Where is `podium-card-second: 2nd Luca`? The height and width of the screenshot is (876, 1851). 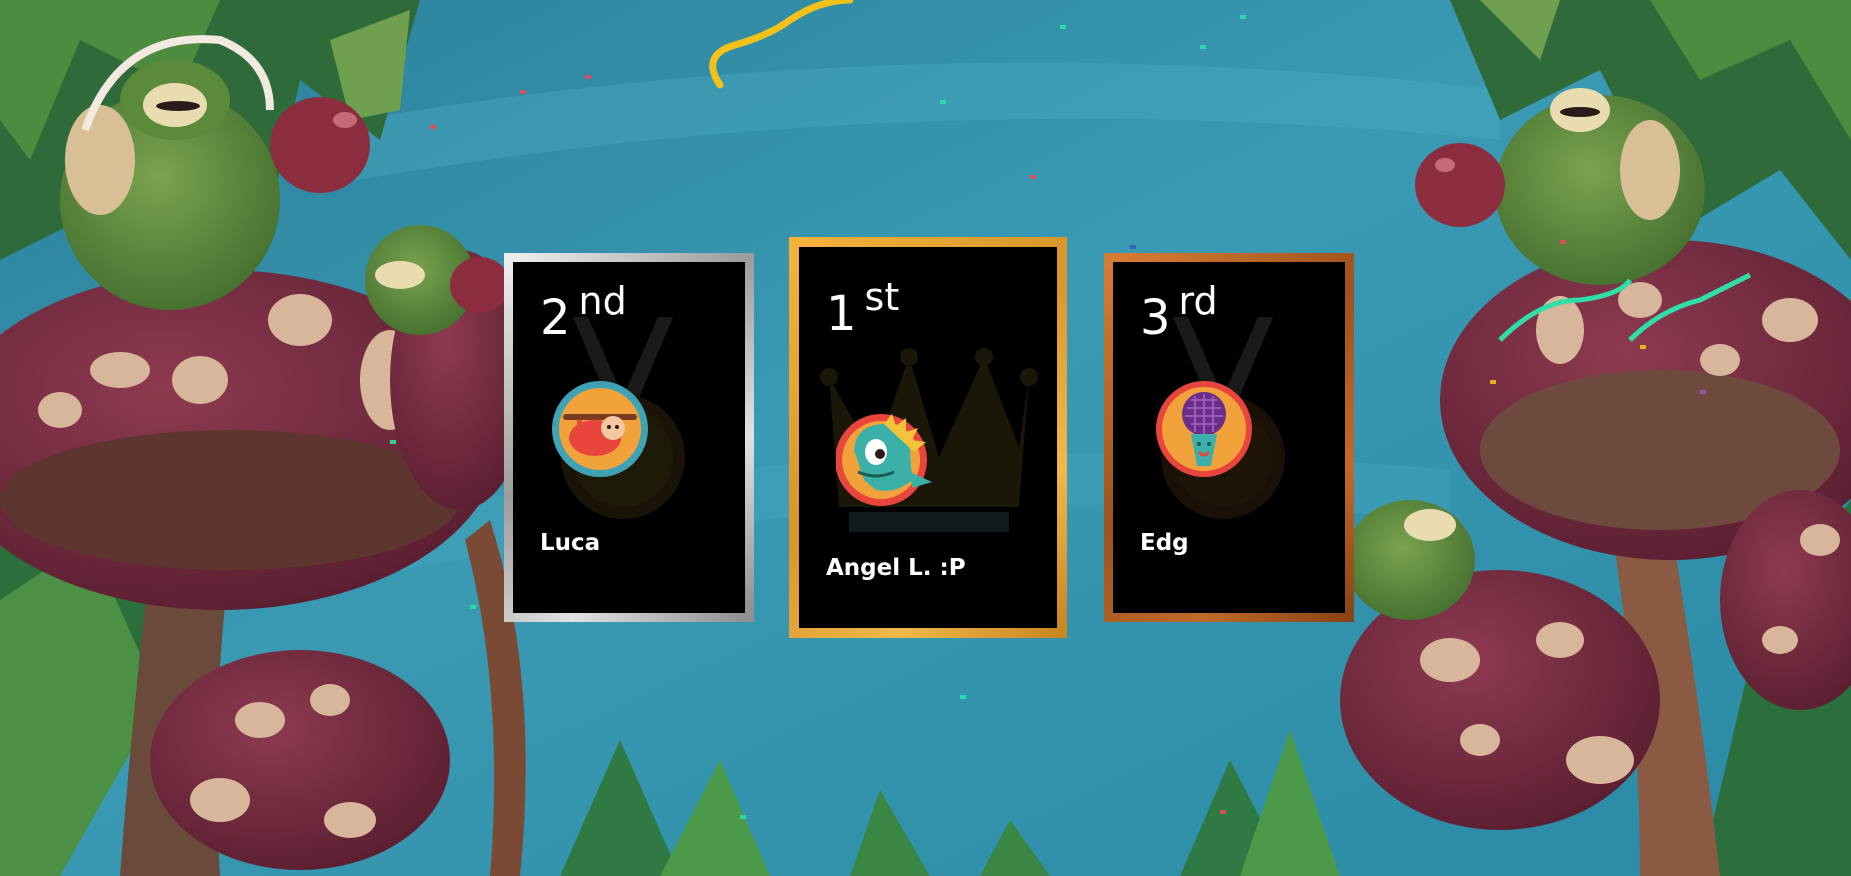 podium-card-second: 2nd Luca is located at coordinates (629, 437).